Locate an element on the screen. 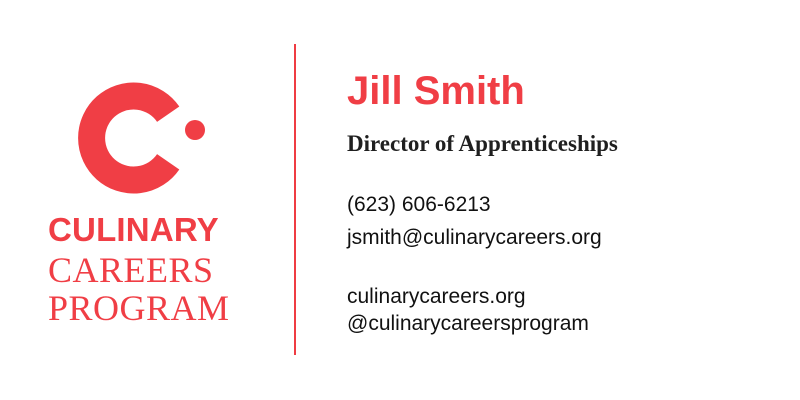 The height and width of the screenshot is (400, 800). contact-title: Director of Apprenticeships is located at coordinates (482, 143).